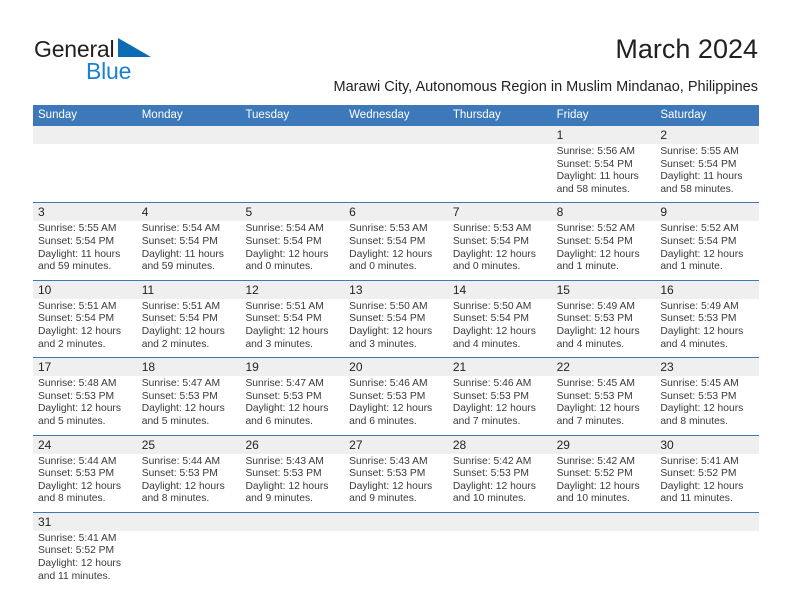 This screenshot has width=792, height=612. What do you see at coordinates (189, 212) in the screenshot?
I see `day-number: 4` at bounding box center [189, 212].